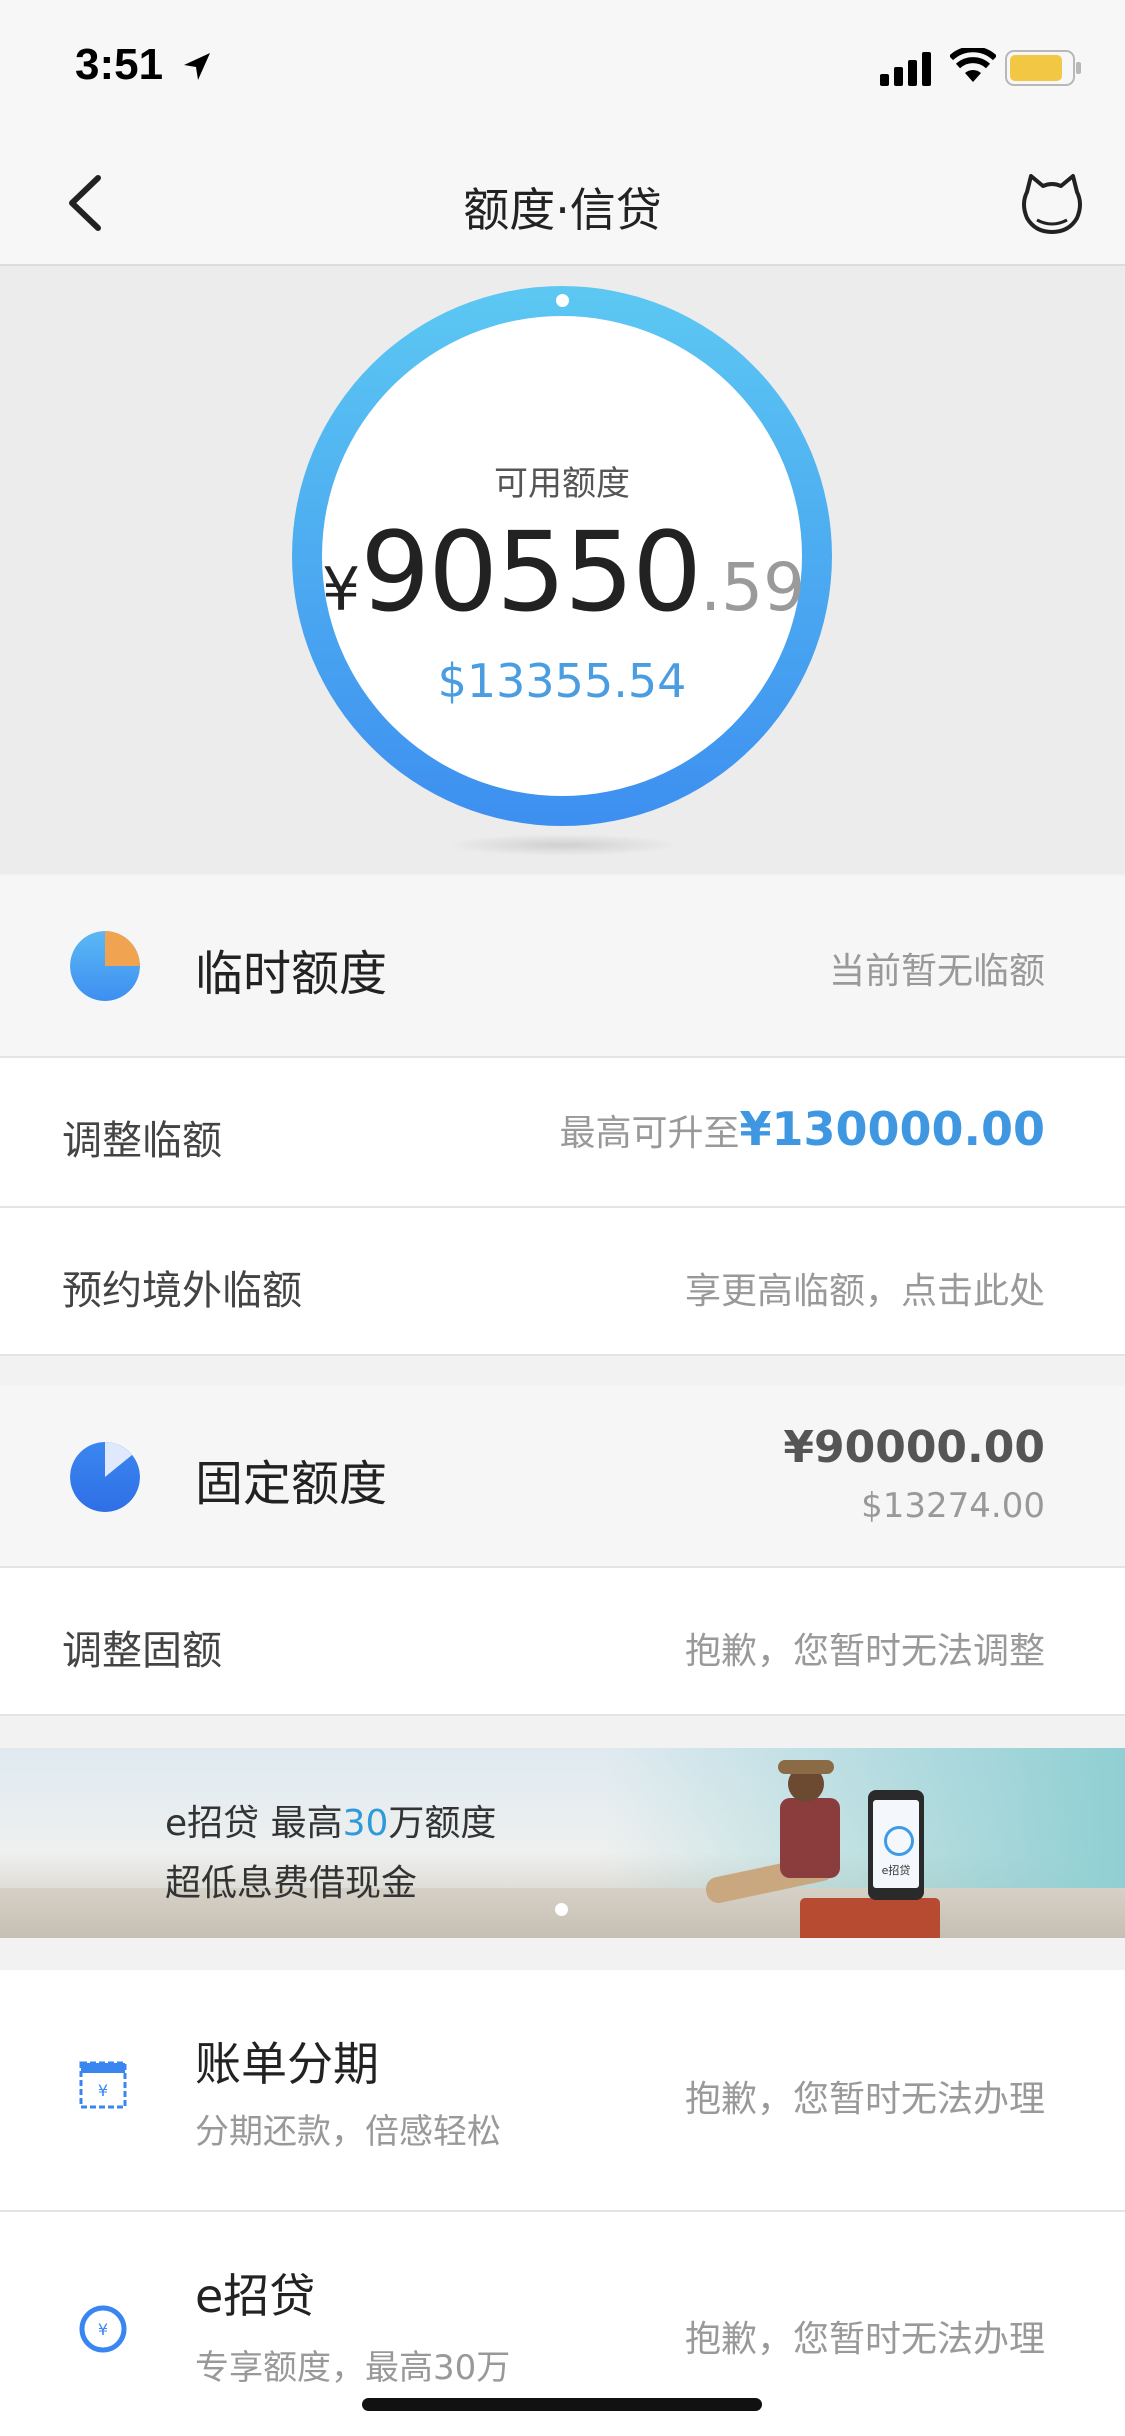  Describe the element at coordinates (341, 590) in the screenshot. I see `currency-symbol: ¥` at that location.